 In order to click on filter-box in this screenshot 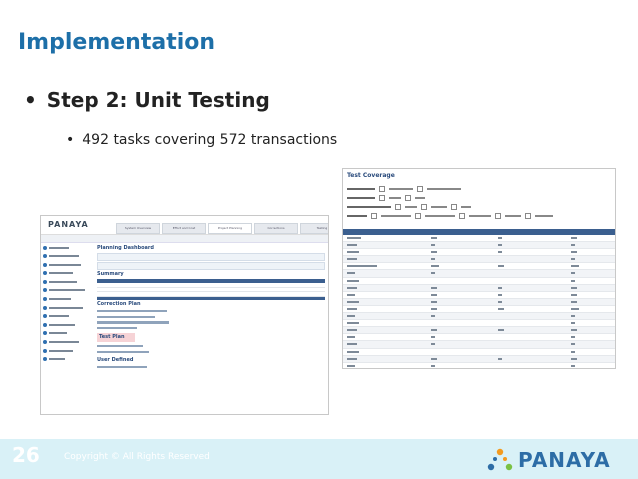, I will do `click(211, 266)`.